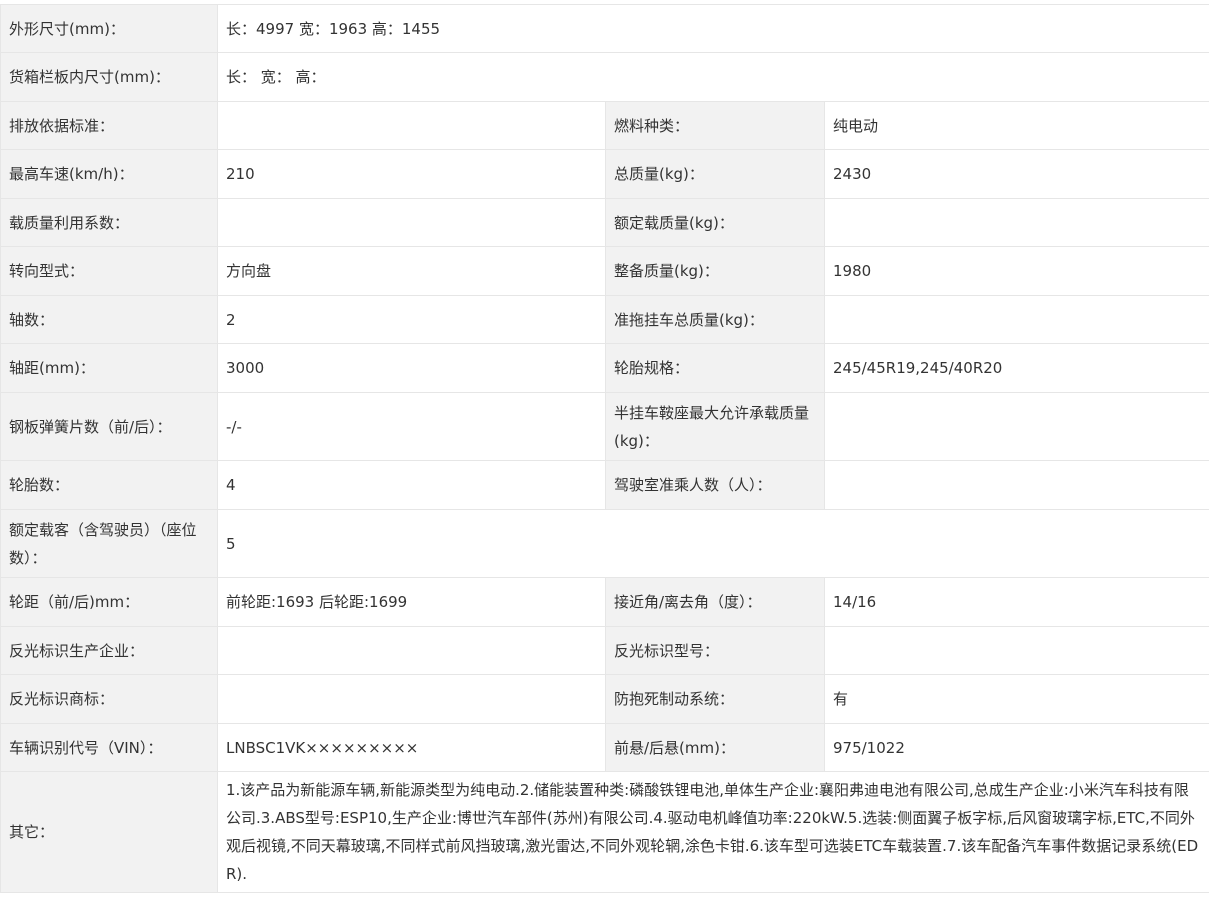  I want to click on row-value: 4, so click(411, 485).